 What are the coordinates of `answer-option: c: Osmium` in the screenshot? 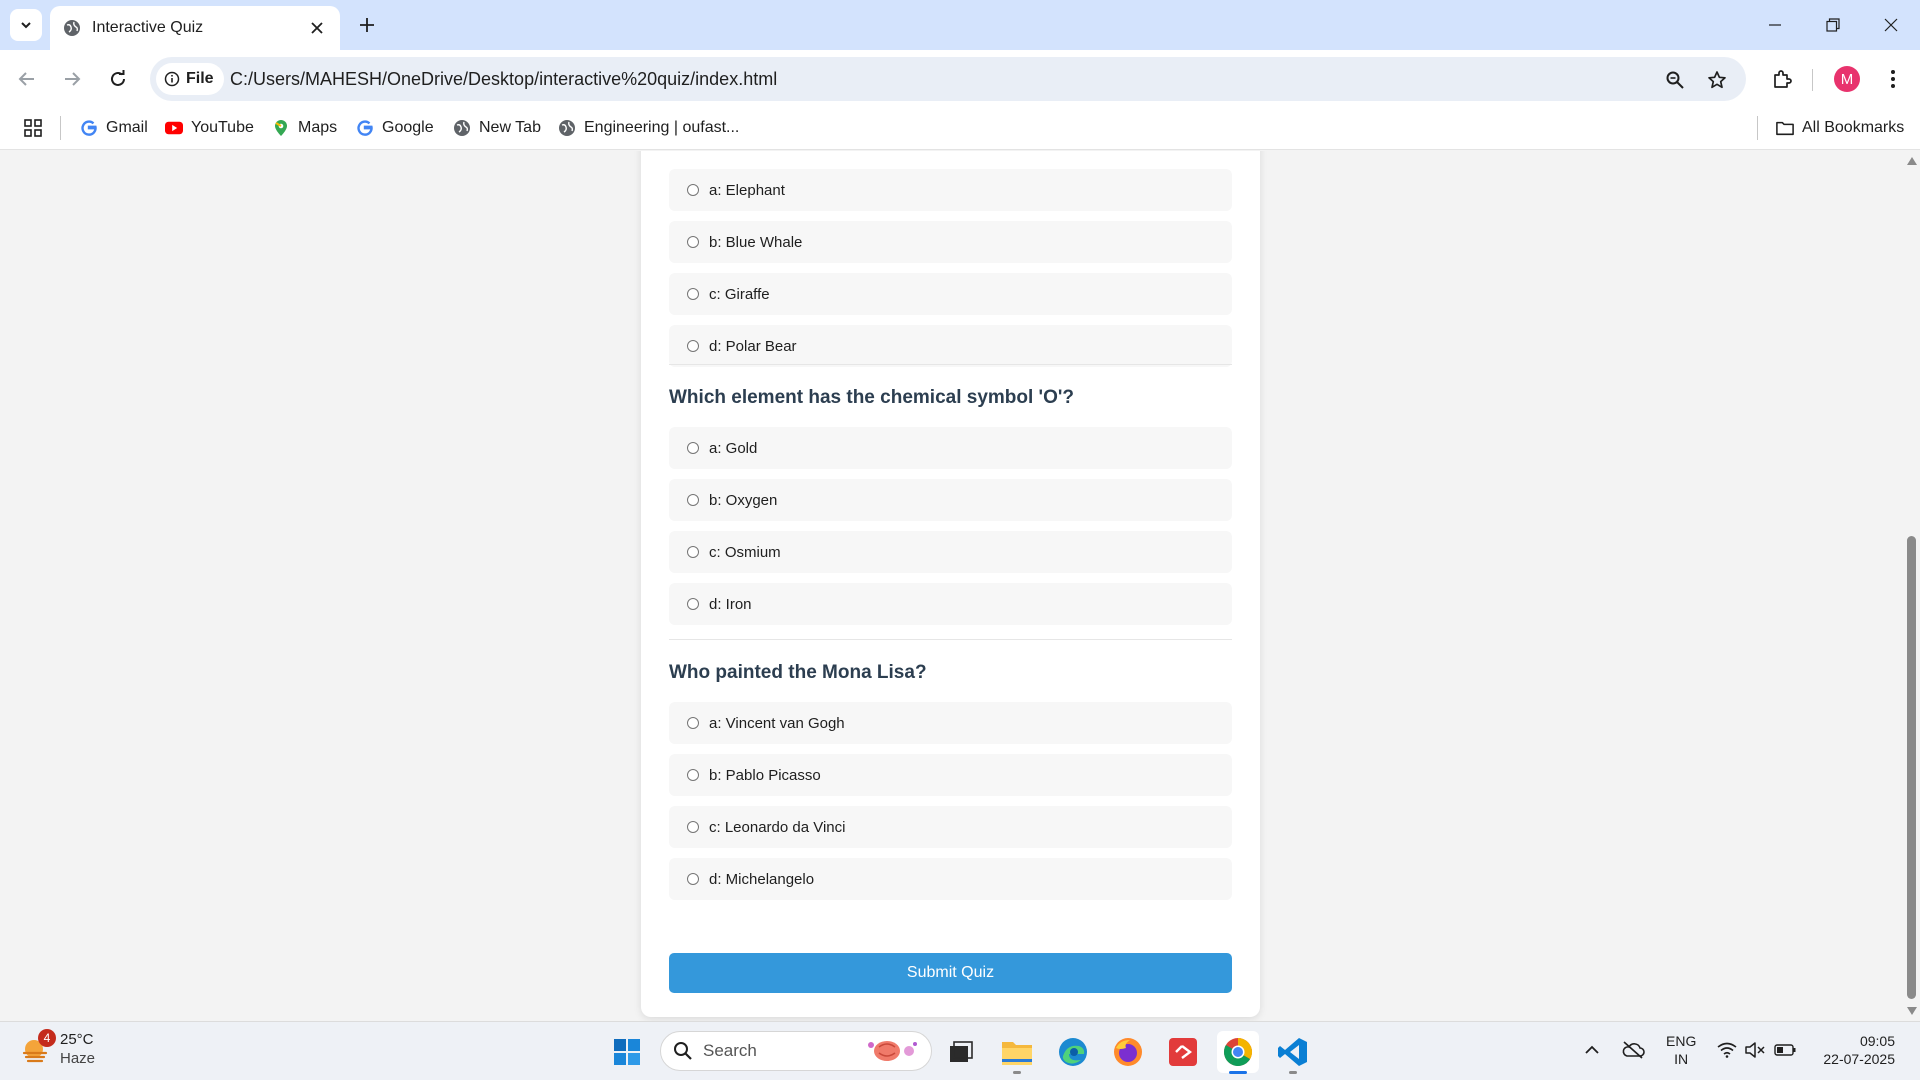 It's located at (950, 552).